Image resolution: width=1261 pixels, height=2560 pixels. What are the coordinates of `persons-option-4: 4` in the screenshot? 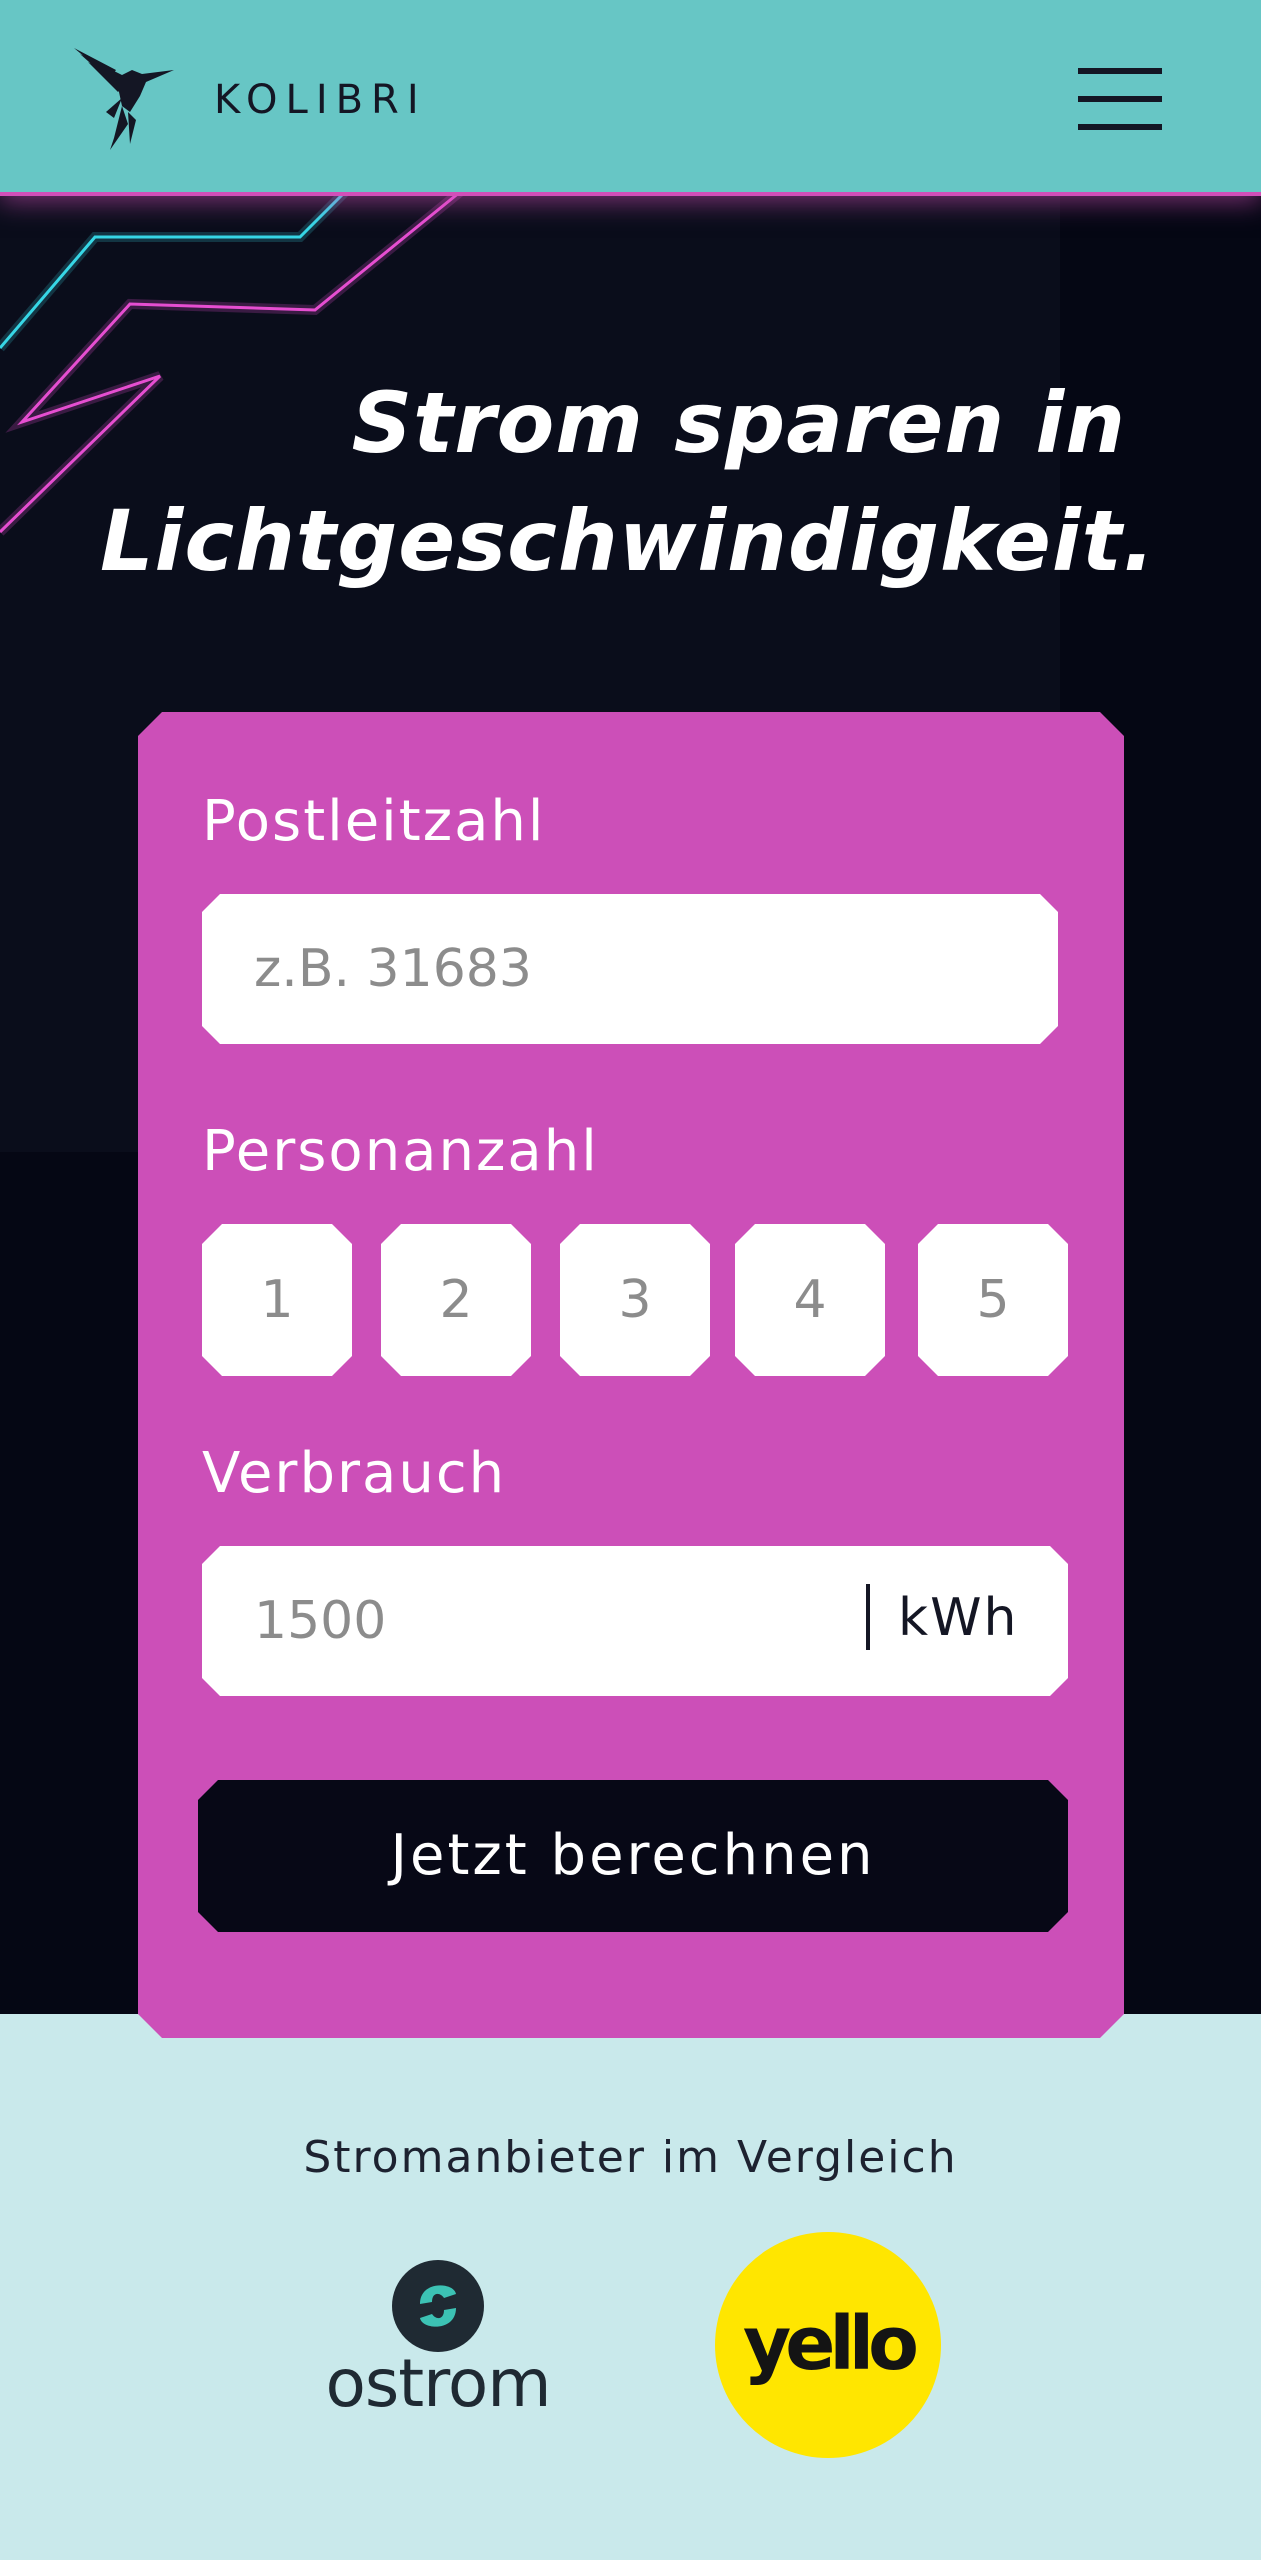 It's located at (810, 1300).